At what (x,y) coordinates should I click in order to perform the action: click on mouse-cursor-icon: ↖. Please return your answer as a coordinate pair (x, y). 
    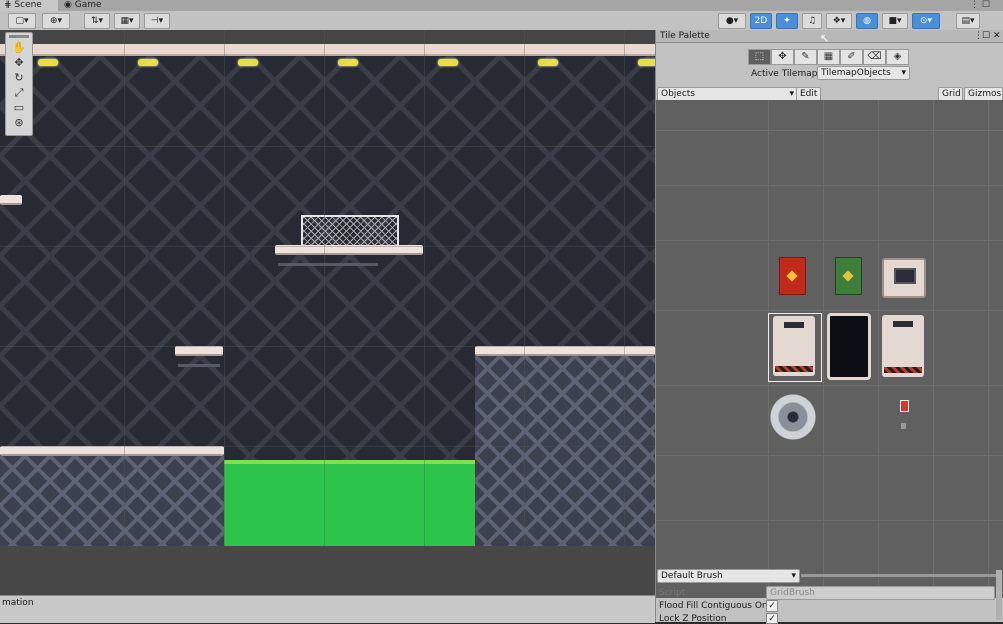
    Looking at the image, I should click on (825, 38).